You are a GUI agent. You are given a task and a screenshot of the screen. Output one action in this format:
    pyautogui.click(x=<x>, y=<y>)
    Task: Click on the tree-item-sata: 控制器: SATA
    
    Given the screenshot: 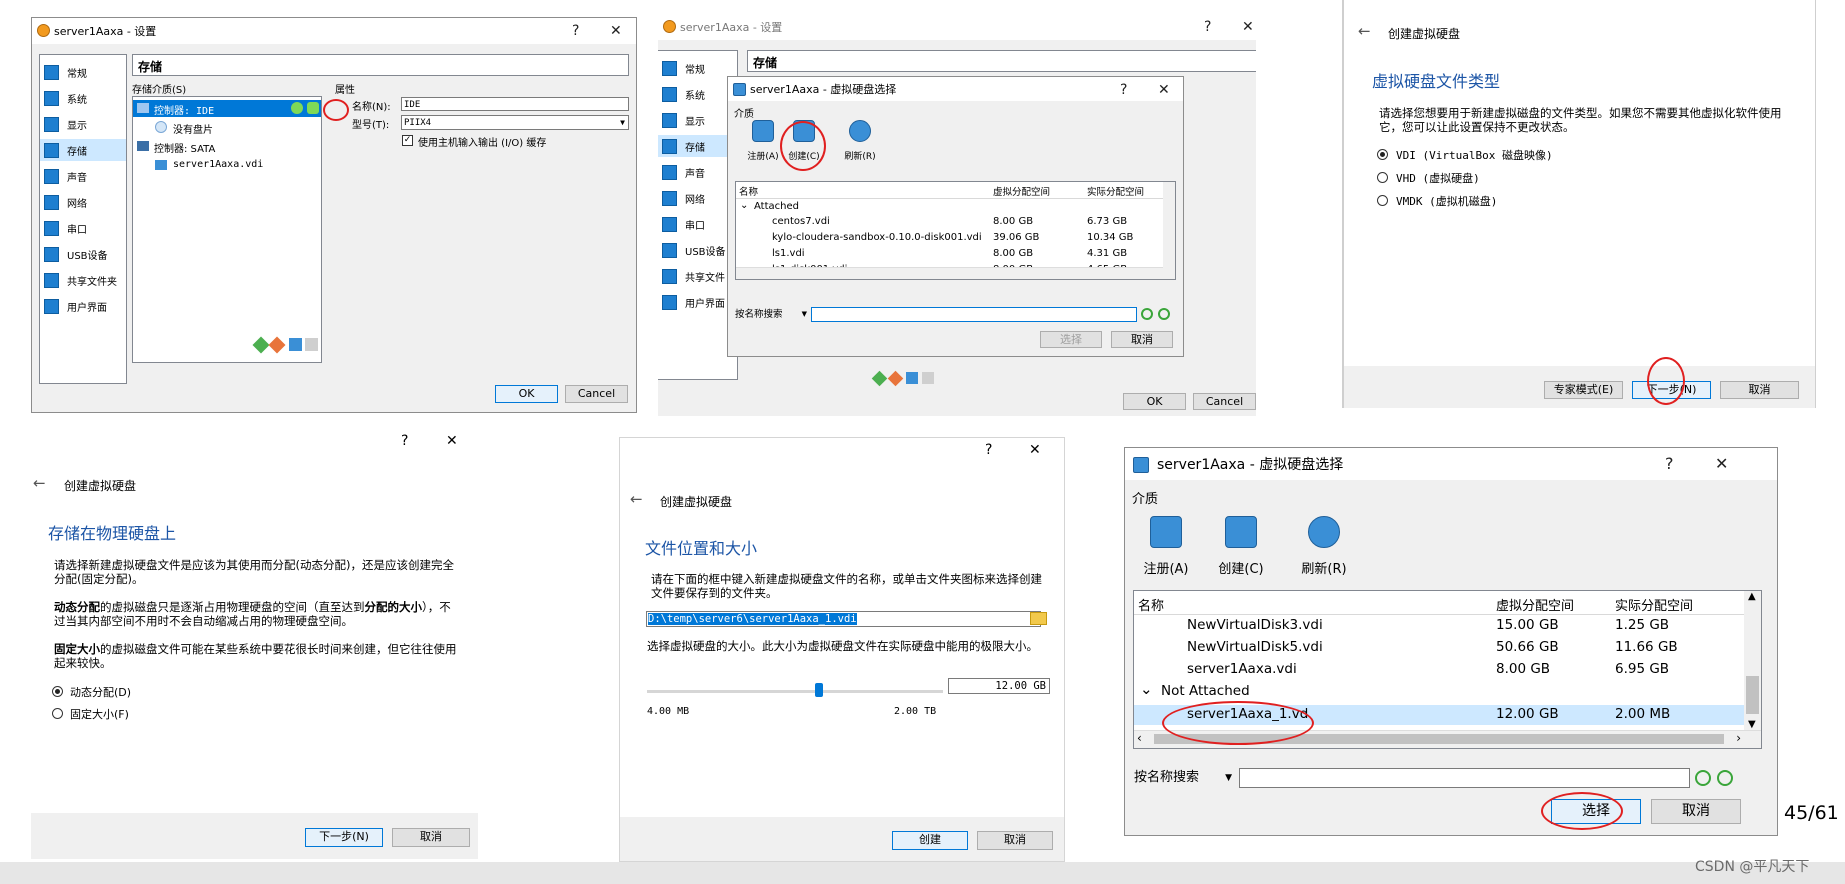 What is the action you would take?
    pyautogui.click(x=227, y=146)
    